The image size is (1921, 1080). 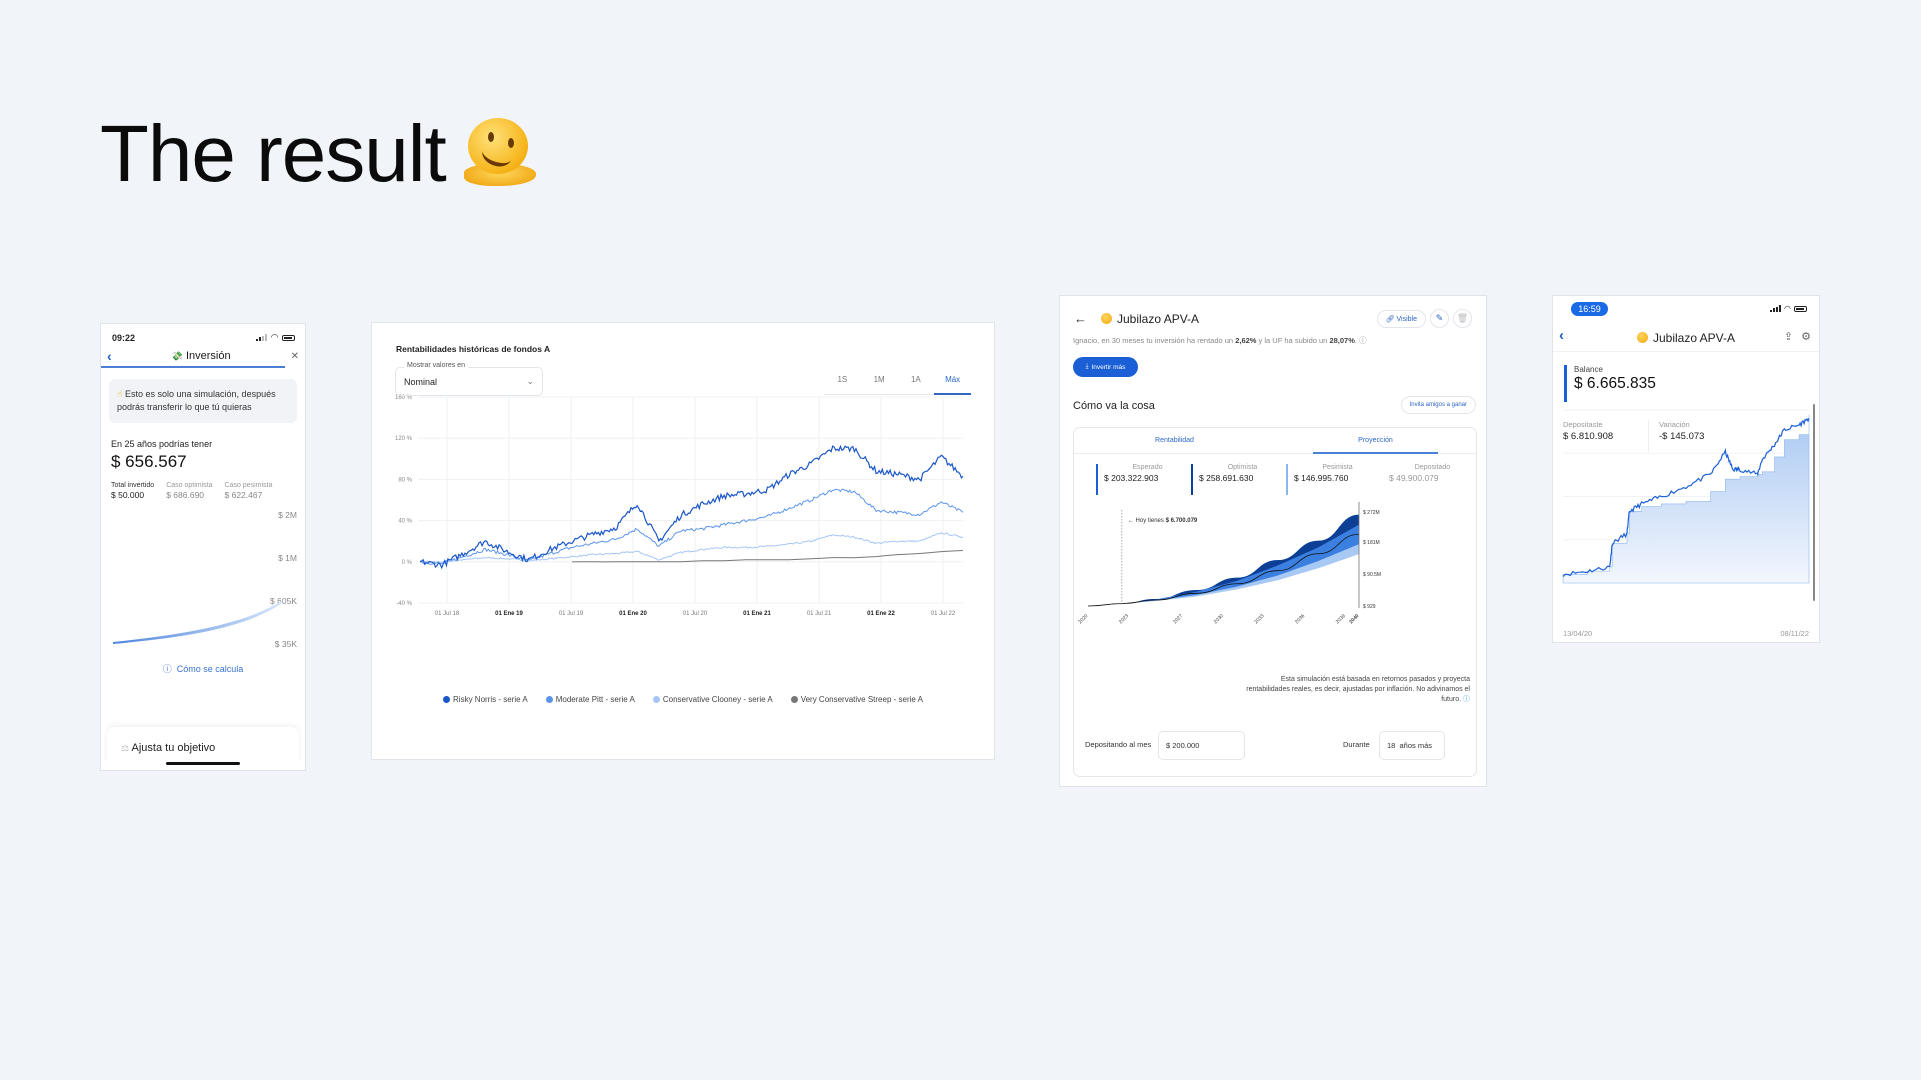 I want to click on y-tick-label: $ 272M, so click(x=1371, y=513).